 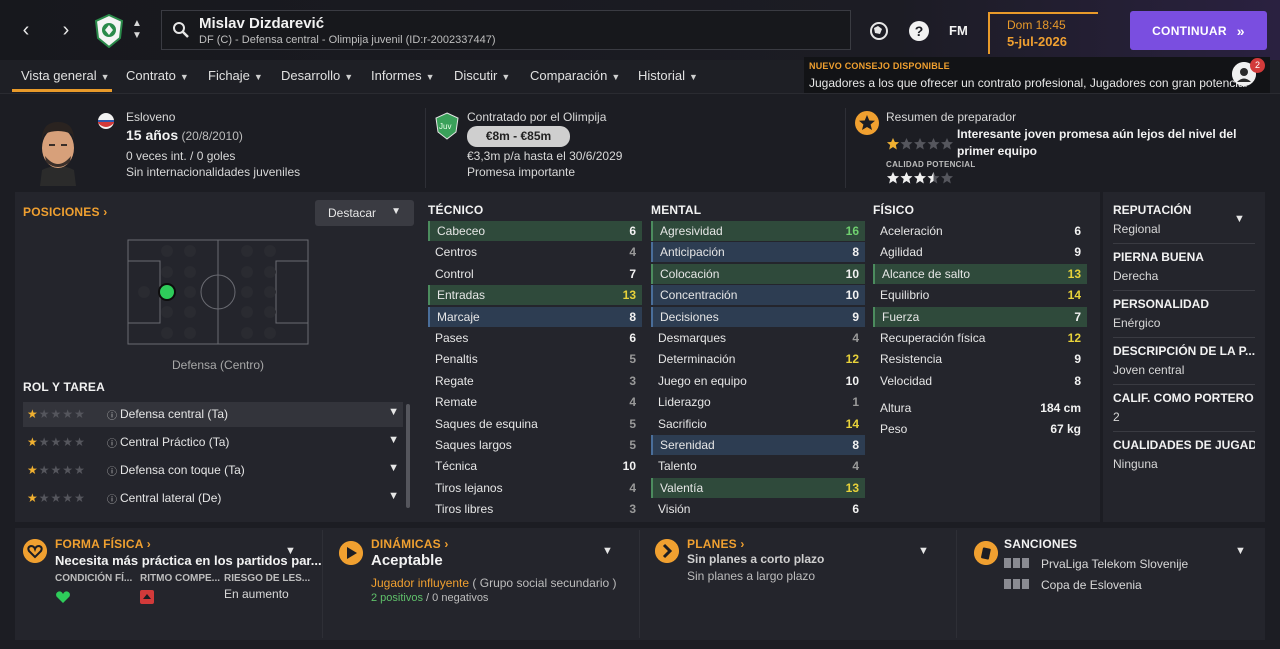 What do you see at coordinates (607, 551) in the screenshot?
I see `dynamics-chevron-icon: ▼` at bounding box center [607, 551].